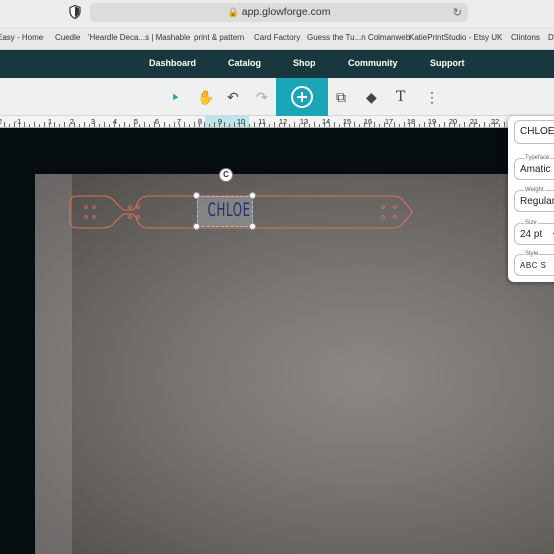 The width and height of the screenshot is (554, 554). I want to click on bookmark-item: Card Factory, so click(277, 37).